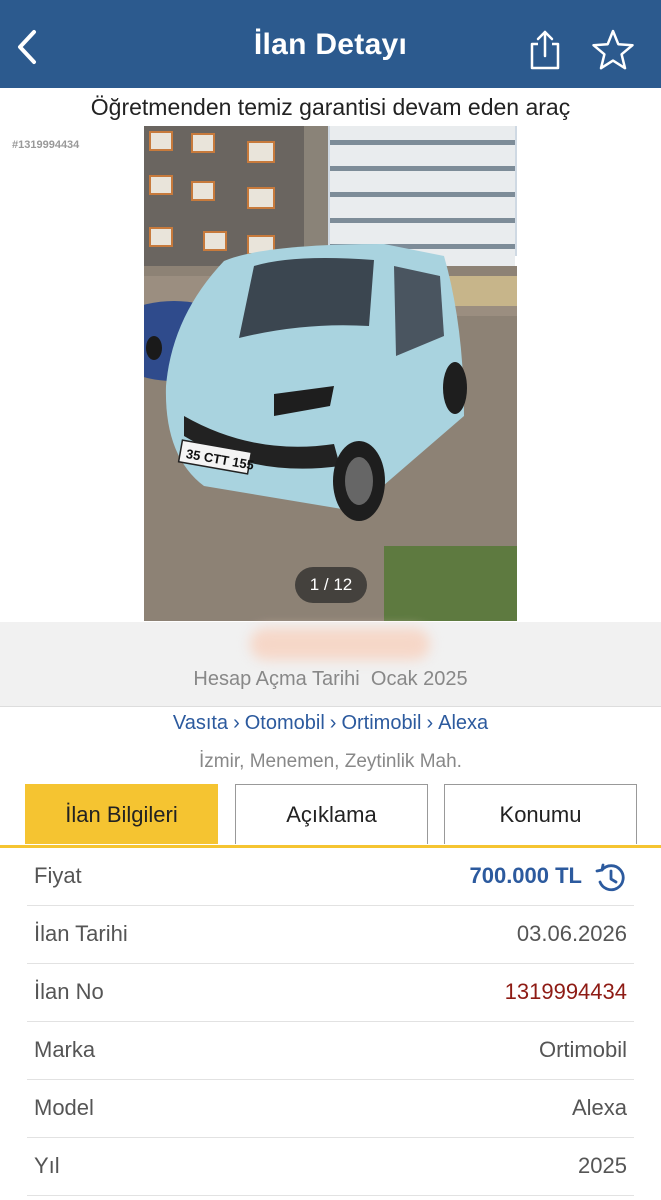 This screenshot has height=1200, width=661. What do you see at coordinates (65, 1049) in the screenshot?
I see `detail-label: Marka` at bounding box center [65, 1049].